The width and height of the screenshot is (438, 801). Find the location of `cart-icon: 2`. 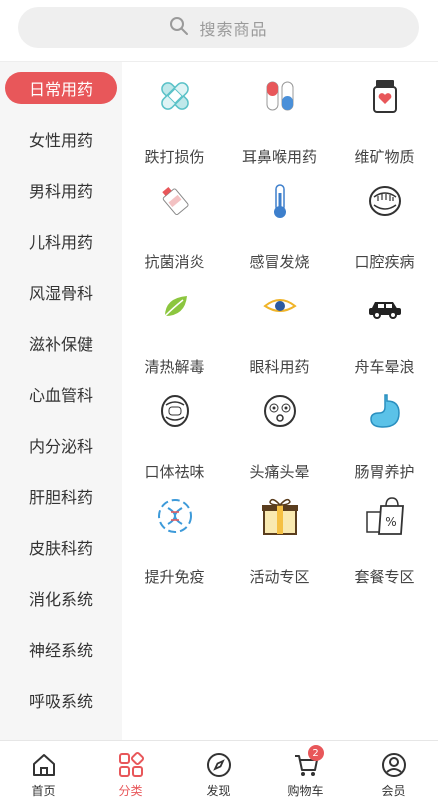

cart-icon: 2 is located at coordinates (308, 762).